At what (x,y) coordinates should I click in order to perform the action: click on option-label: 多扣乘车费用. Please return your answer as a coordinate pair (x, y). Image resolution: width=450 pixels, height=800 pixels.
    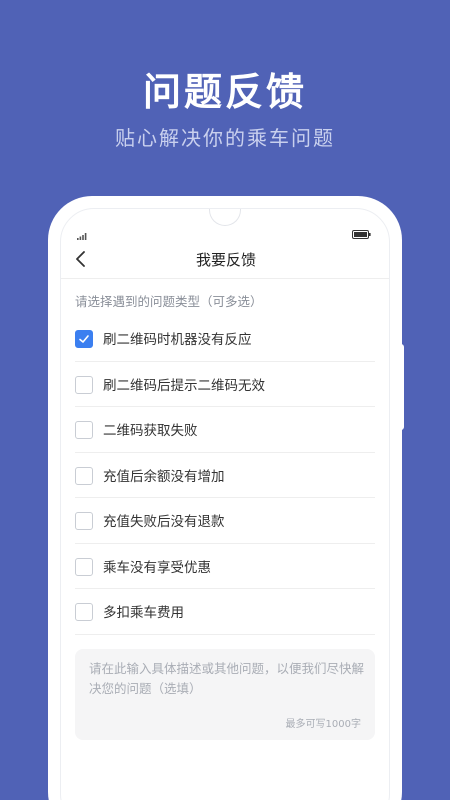
    Looking at the image, I should click on (143, 613).